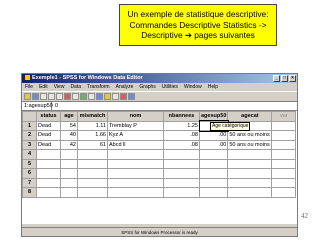  What do you see at coordinates (75, 96) in the screenshot?
I see `find-icon` at bounding box center [75, 96].